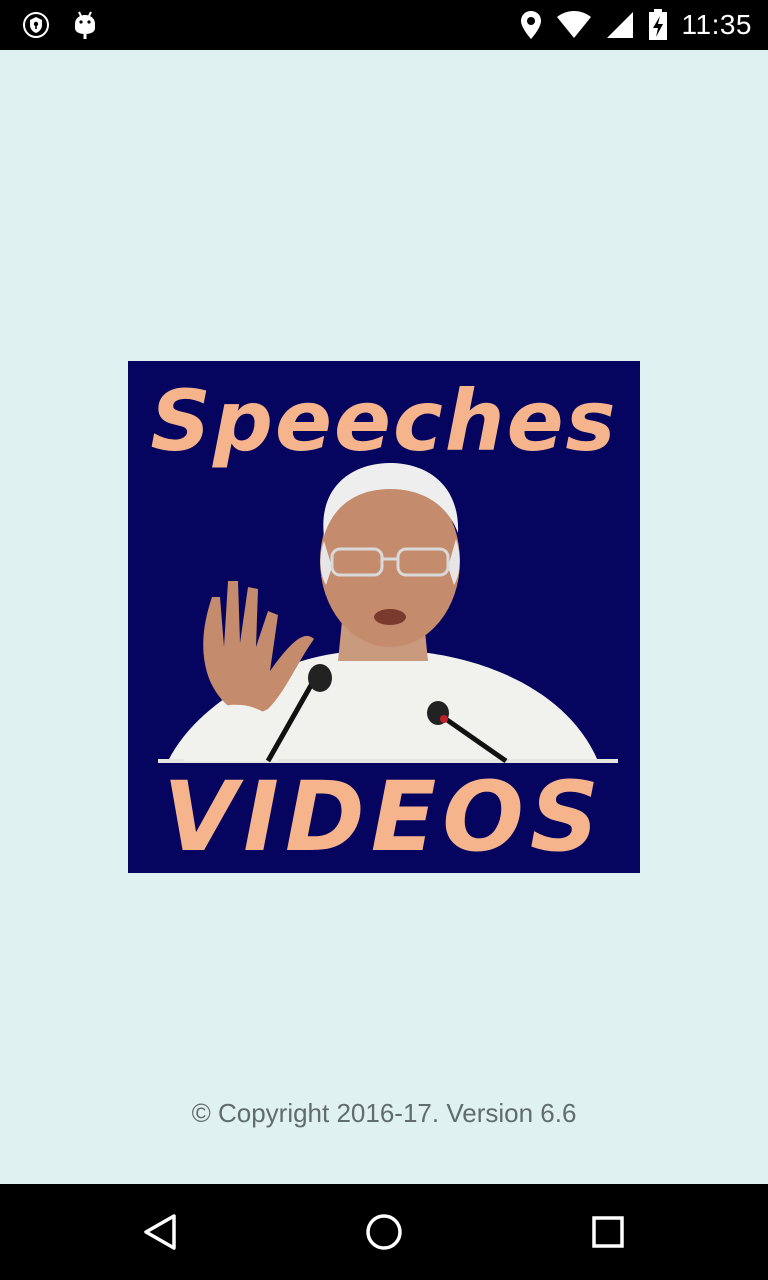  What do you see at coordinates (384, 817) in the screenshot?
I see `splash-title-videos: VIDEOS` at bounding box center [384, 817].